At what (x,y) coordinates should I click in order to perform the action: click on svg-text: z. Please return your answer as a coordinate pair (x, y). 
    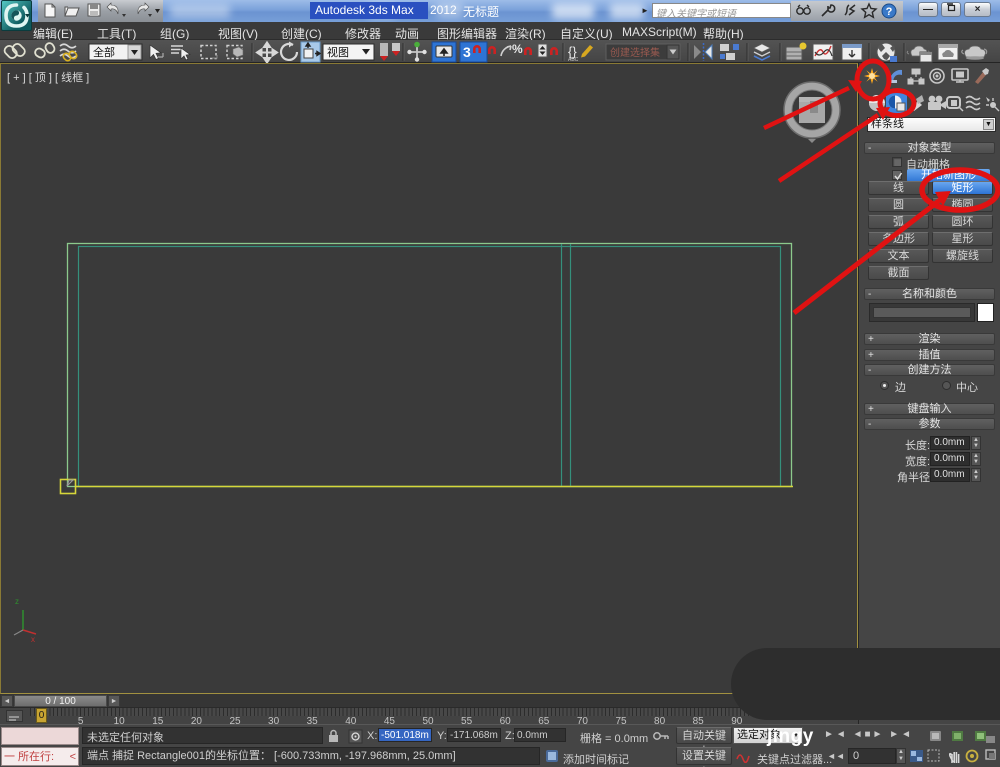
    Looking at the image, I should click on (17, 601).